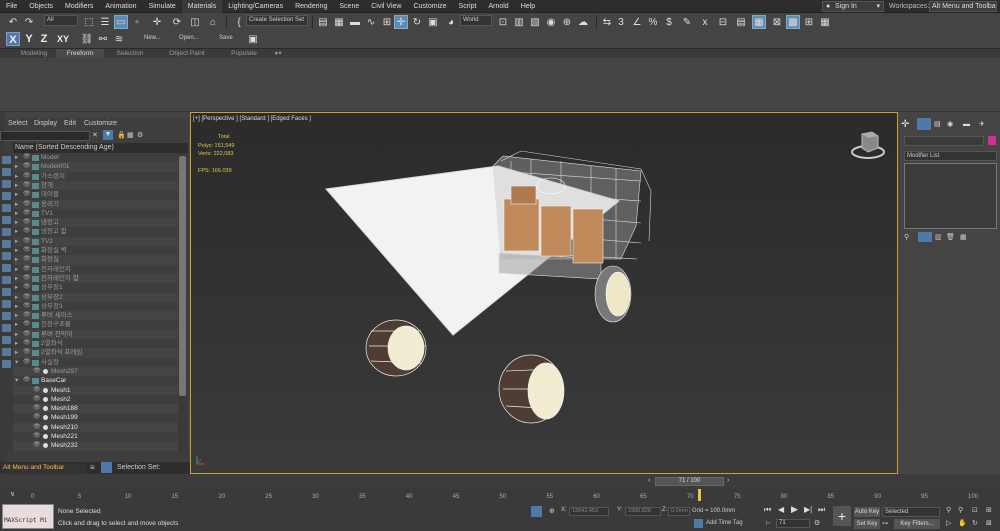 Image resolution: width=1000 pixels, height=531 pixels. I want to click on menu-simulate: Simulate, so click(162, 6).